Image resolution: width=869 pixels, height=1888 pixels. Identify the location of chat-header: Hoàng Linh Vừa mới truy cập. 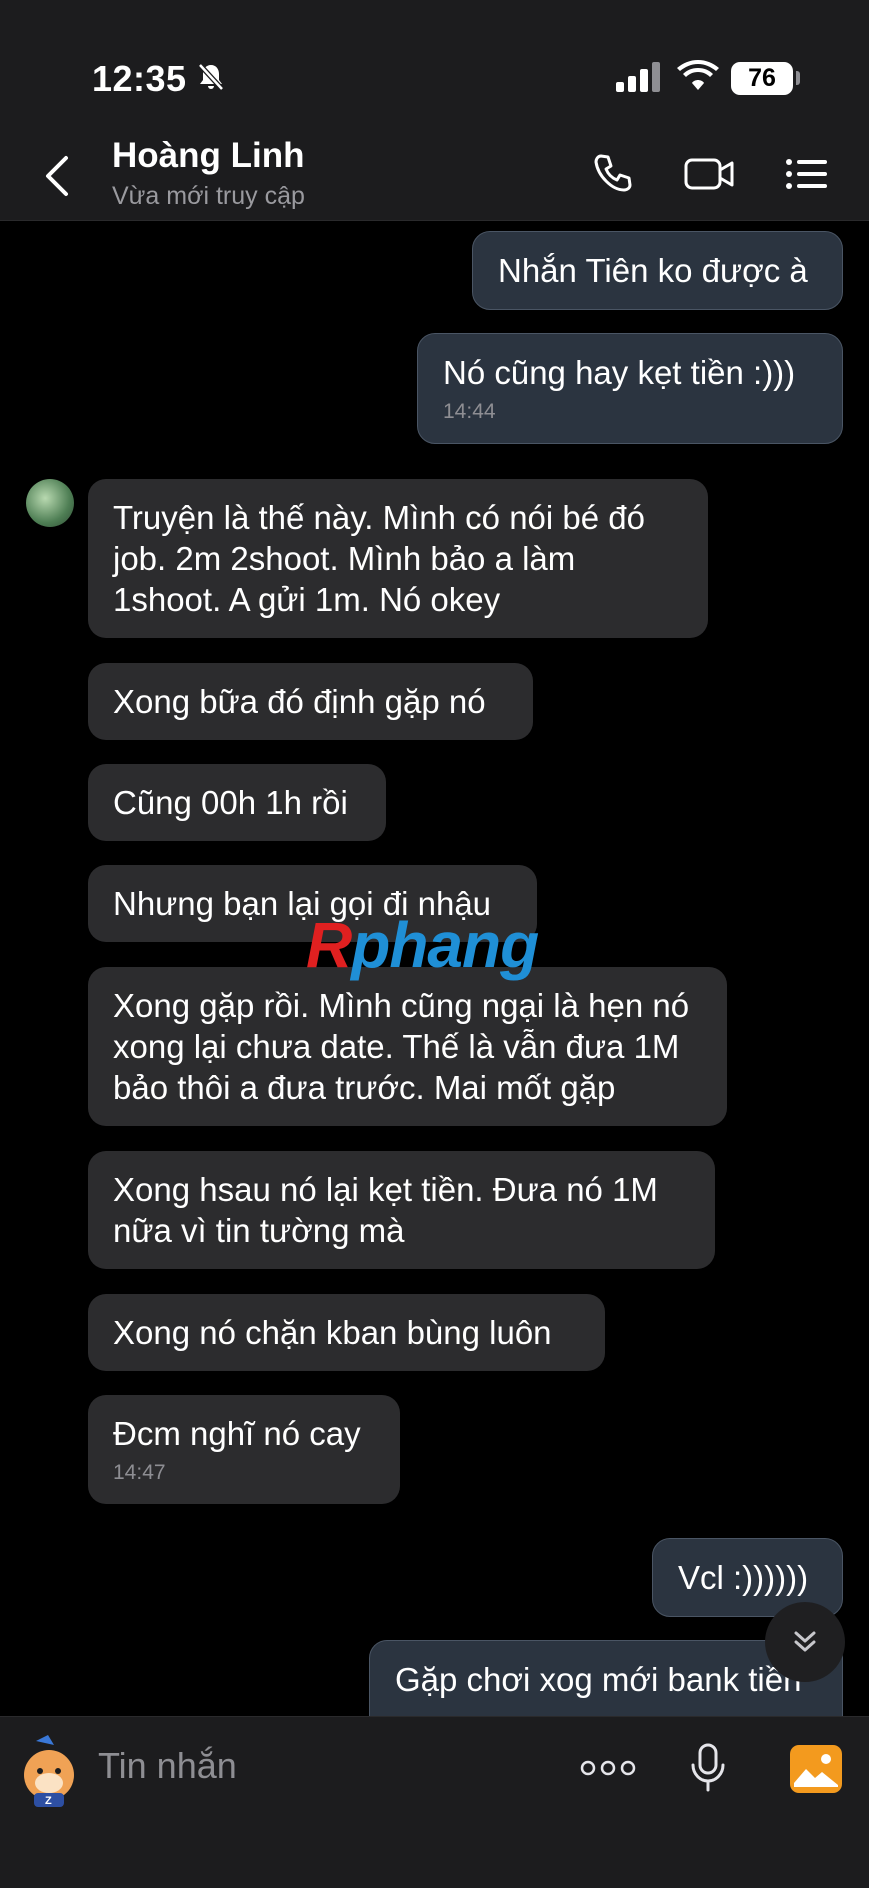
(434, 175).